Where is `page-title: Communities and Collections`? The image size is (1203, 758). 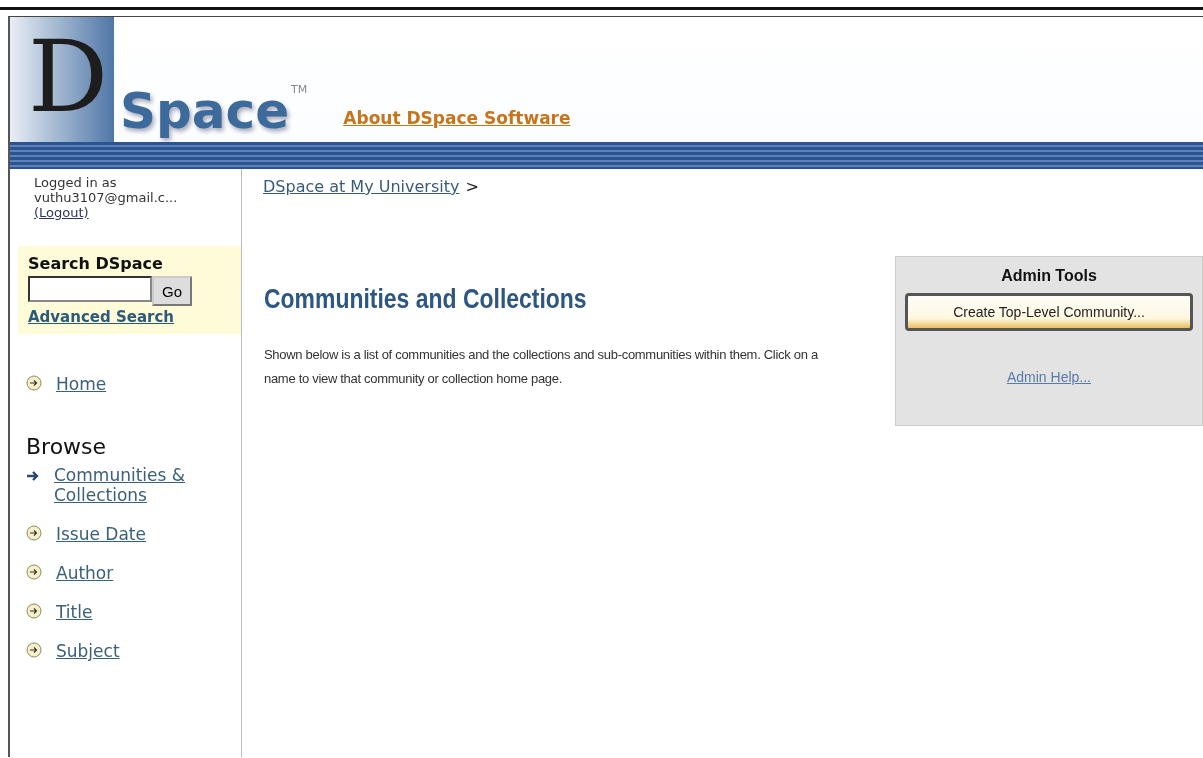
page-title: Communities and Collections is located at coordinates (426, 299).